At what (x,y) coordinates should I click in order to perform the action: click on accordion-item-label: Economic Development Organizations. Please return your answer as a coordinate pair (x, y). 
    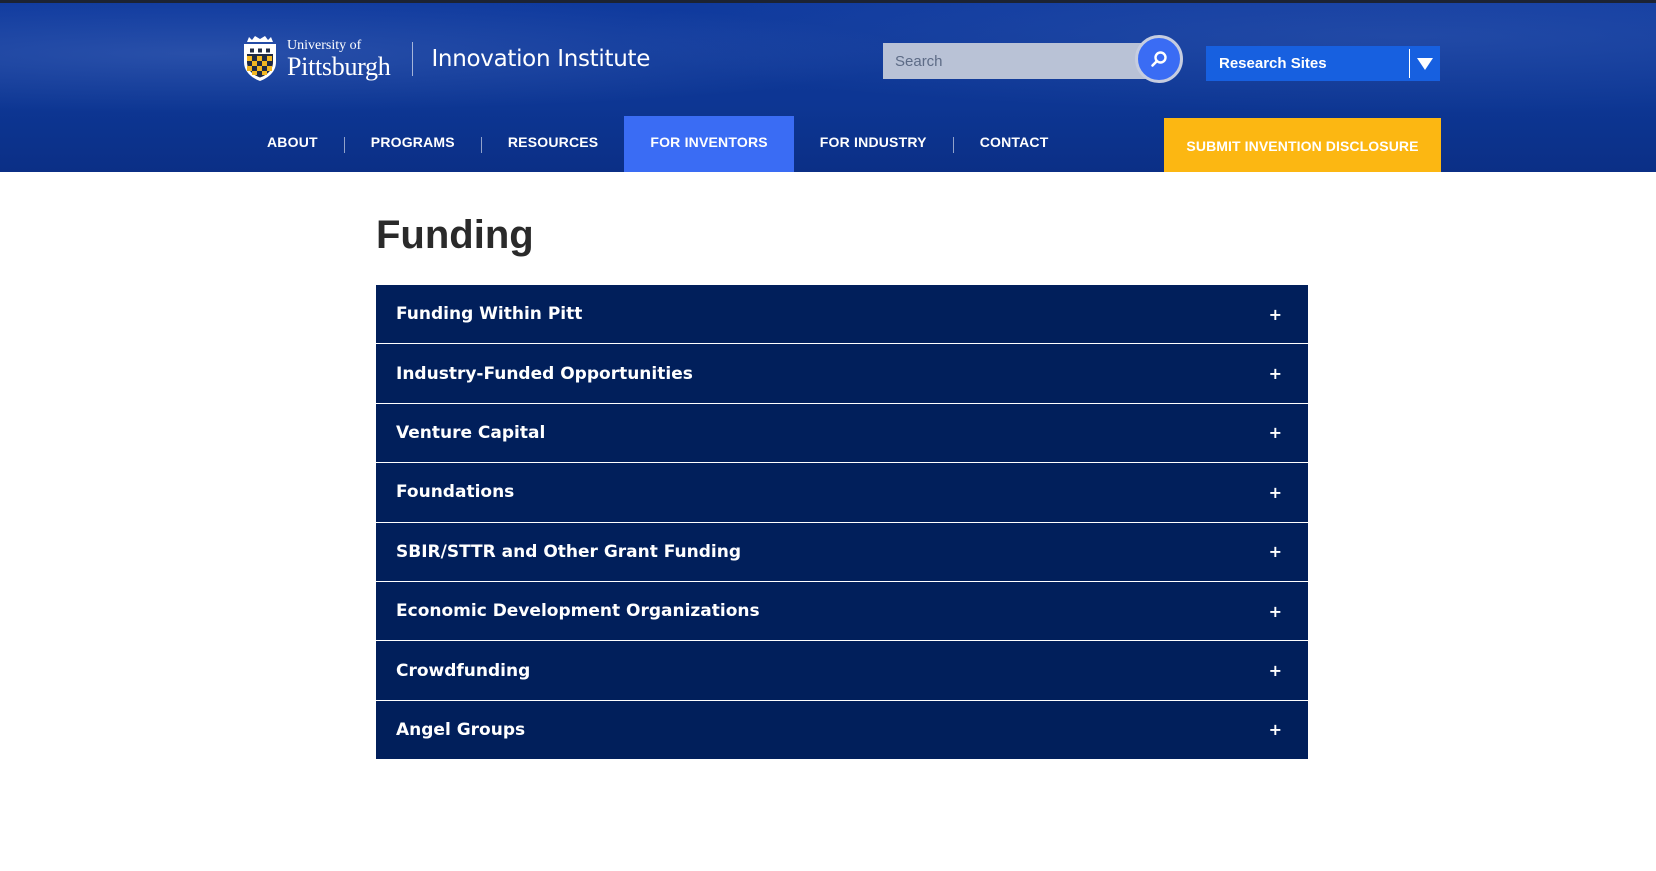
    Looking at the image, I should click on (578, 611).